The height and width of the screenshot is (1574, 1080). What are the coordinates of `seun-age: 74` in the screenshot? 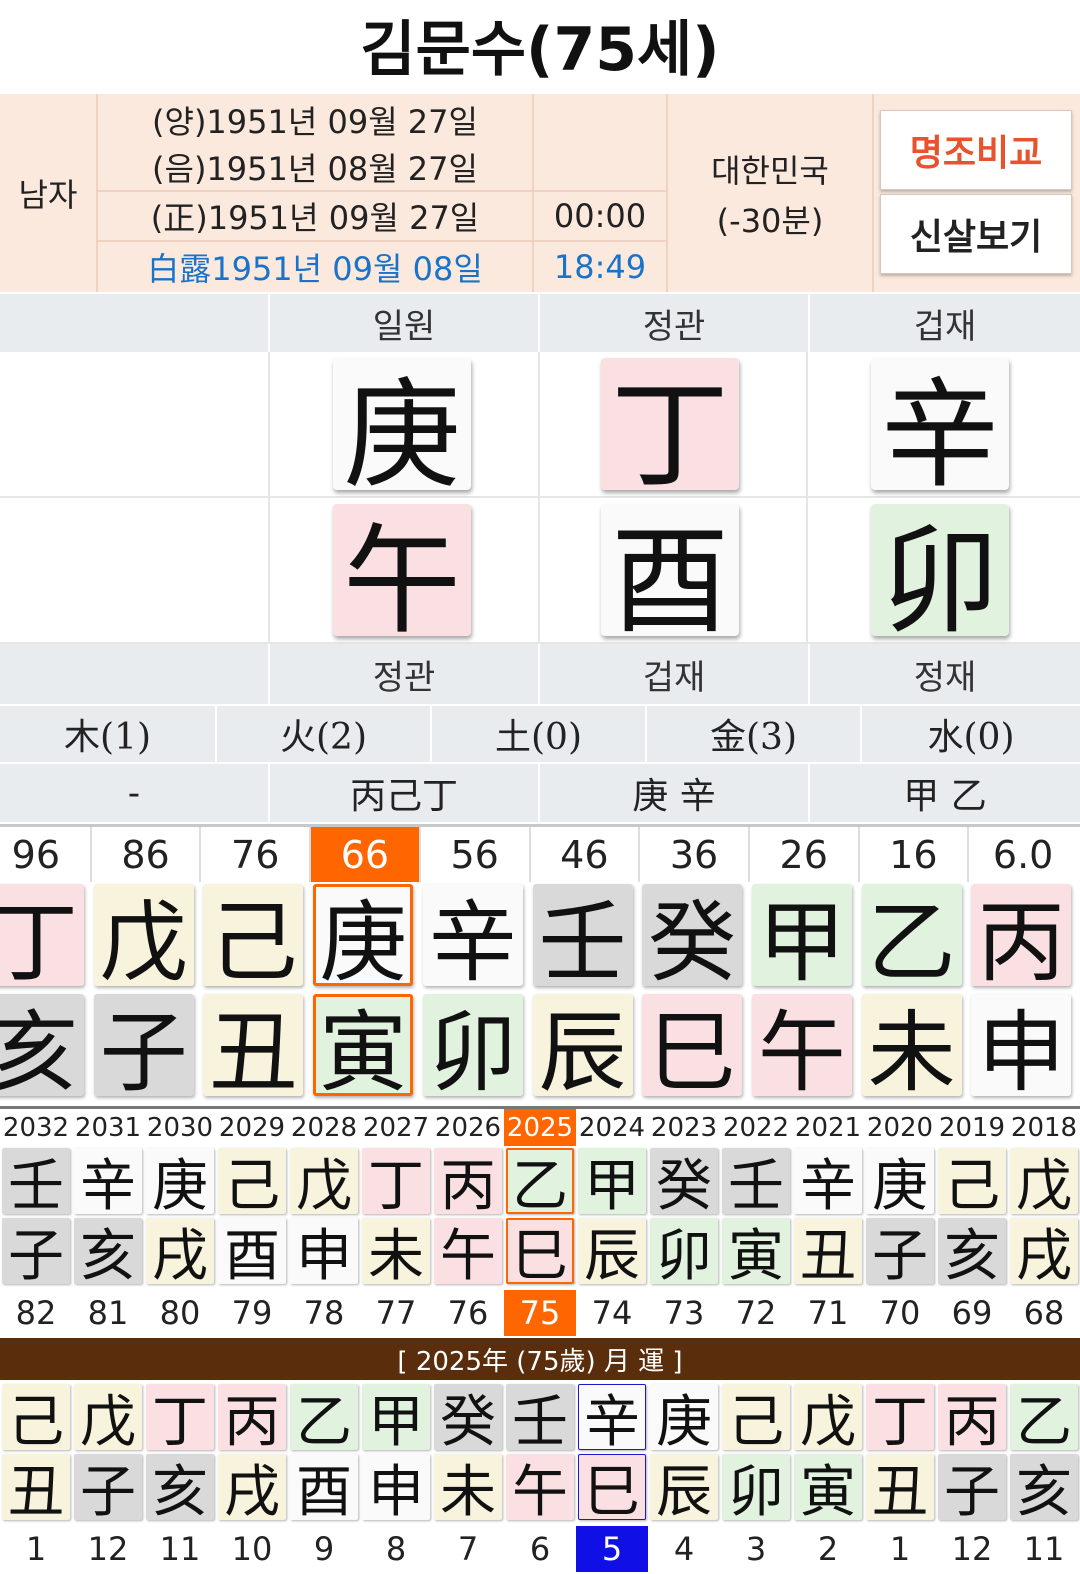 It's located at (612, 1313).